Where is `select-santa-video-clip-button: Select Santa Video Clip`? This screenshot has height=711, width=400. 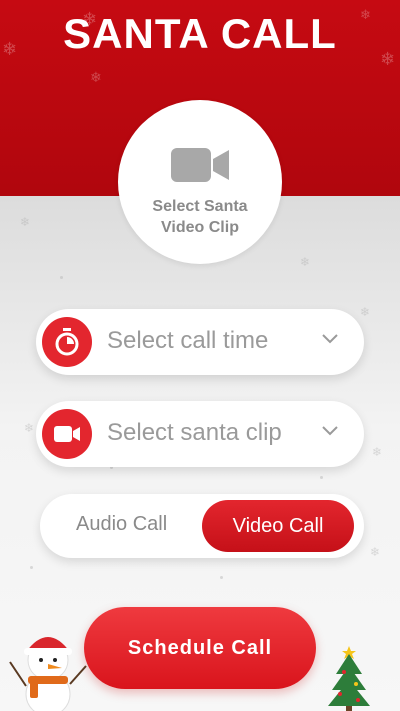 select-santa-video-clip-button: Select Santa Video Clip is located at coordinates (200, 182).